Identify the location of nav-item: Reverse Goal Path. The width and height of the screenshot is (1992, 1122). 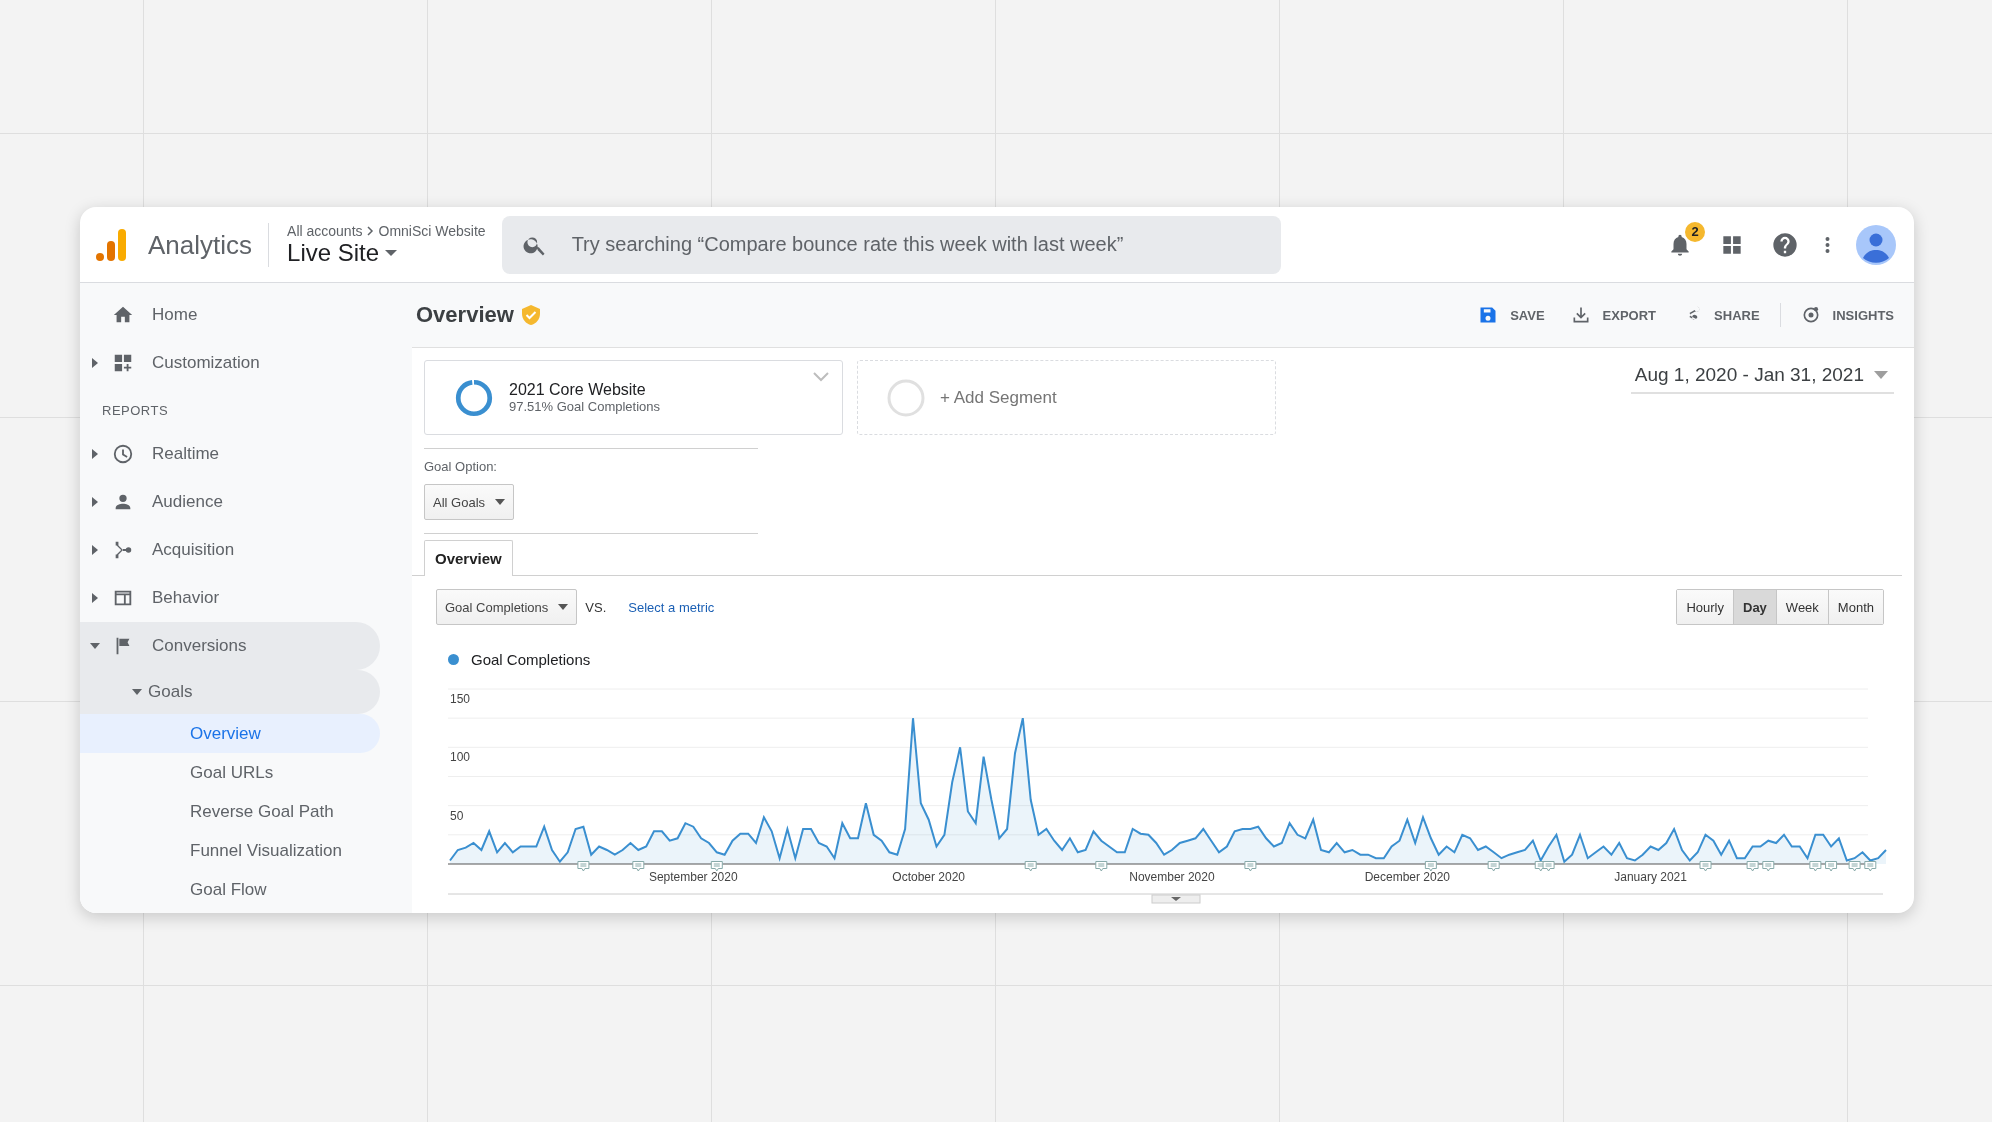
(230, 811).